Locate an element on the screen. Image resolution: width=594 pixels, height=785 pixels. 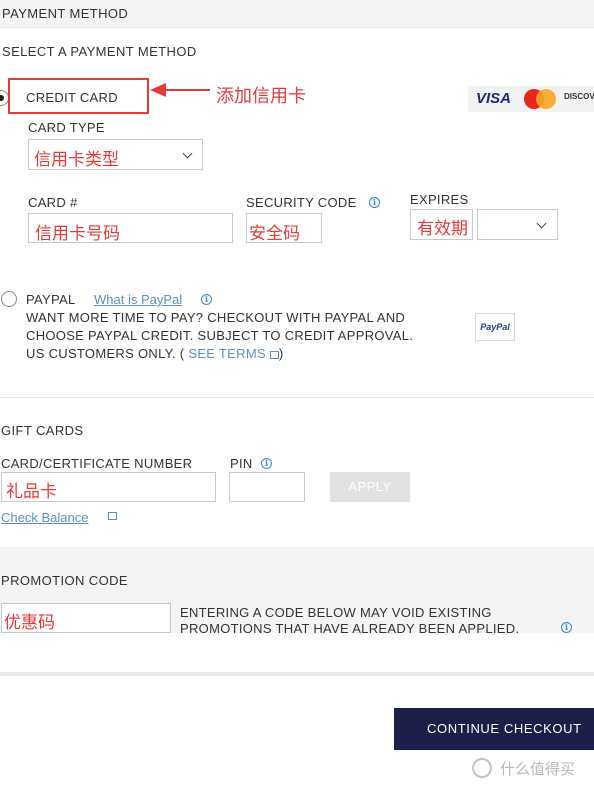
card-number-value: 信用卡号码 is located at coordinates (77, 234).